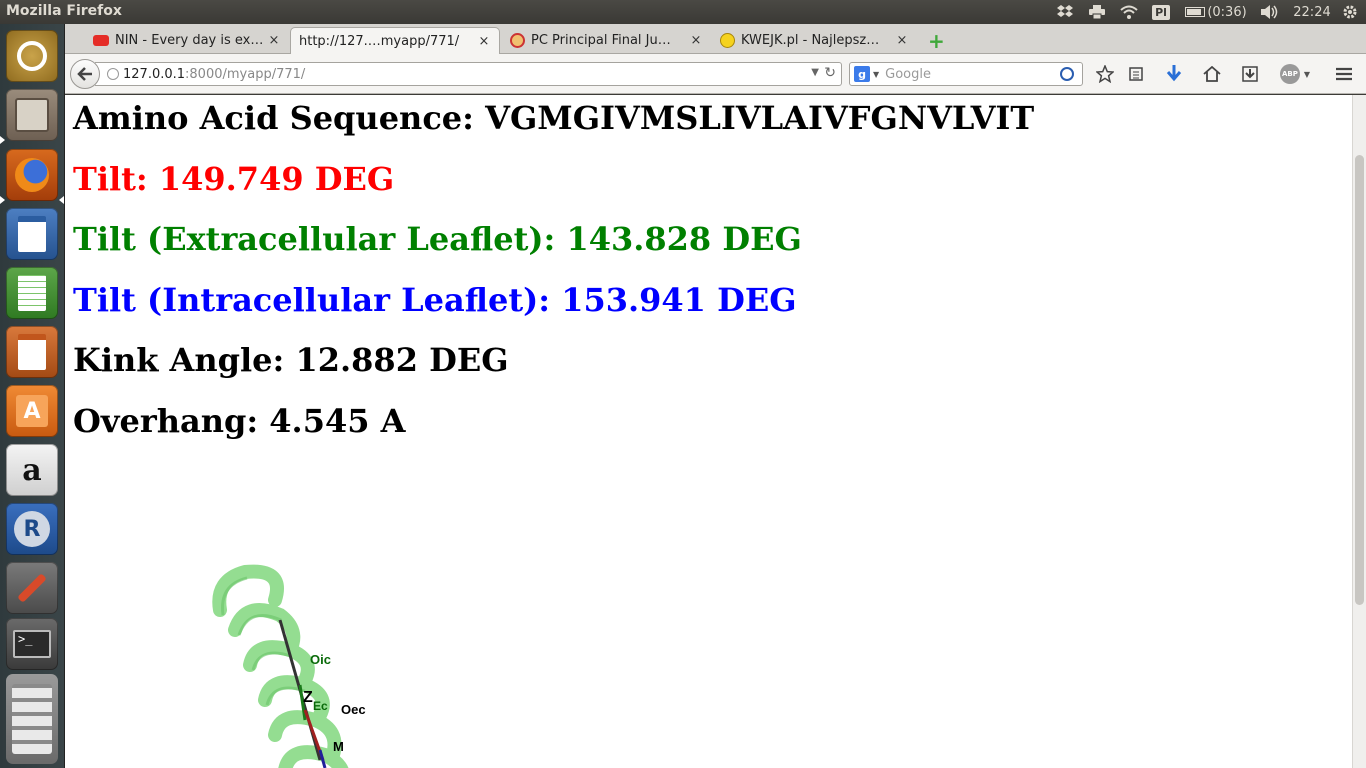 This screenshot has height=768, width=1366. I want to click on tab-nin: NIN - Every day is ex… ×, so click(187, 40).